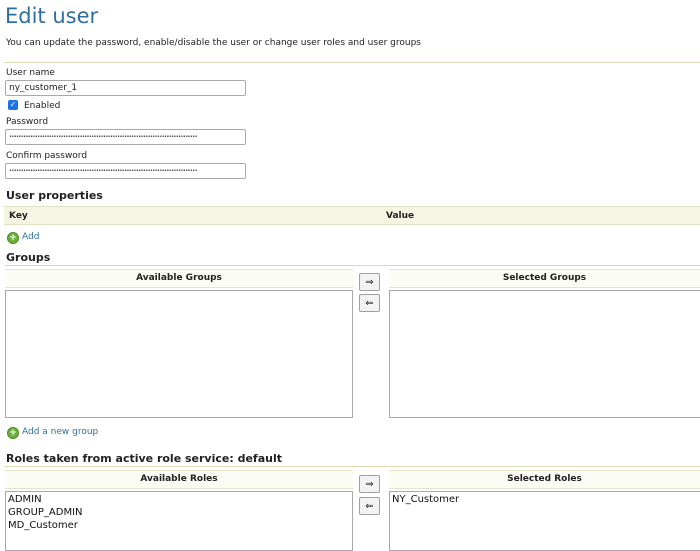  Describe the element at coordinates (28, 257) in the screenshot. I see `groups-heading: Groups` at that location.